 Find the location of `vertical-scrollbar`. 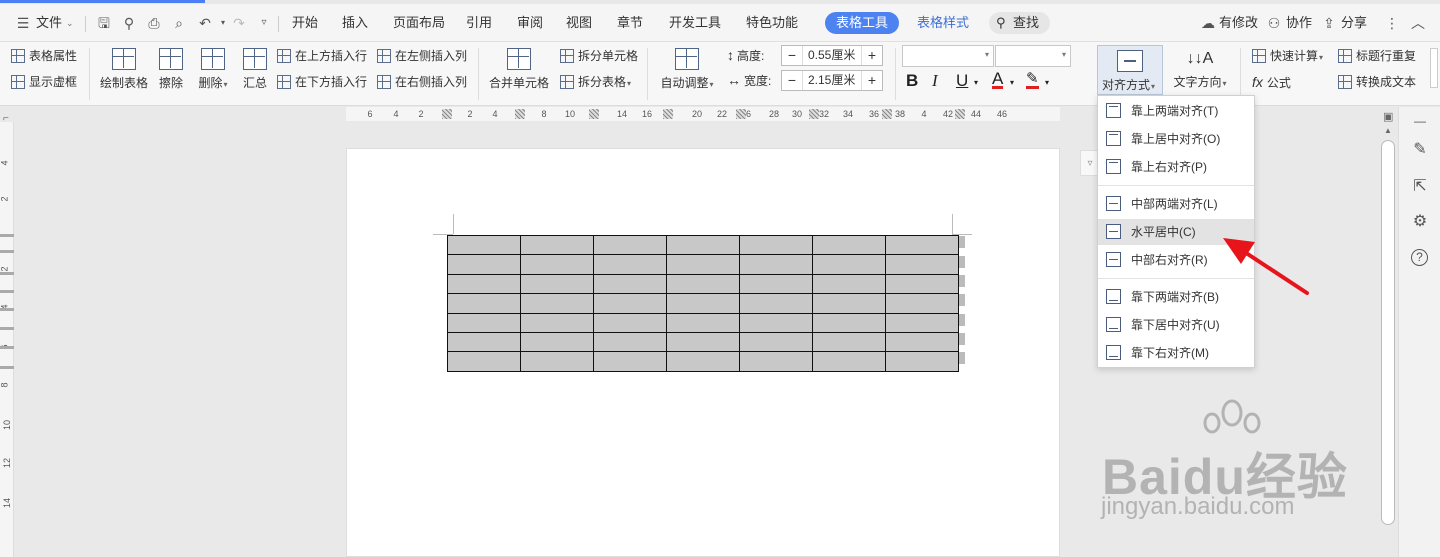

vertical-scrollbar is located at coordinates (1388, 332).